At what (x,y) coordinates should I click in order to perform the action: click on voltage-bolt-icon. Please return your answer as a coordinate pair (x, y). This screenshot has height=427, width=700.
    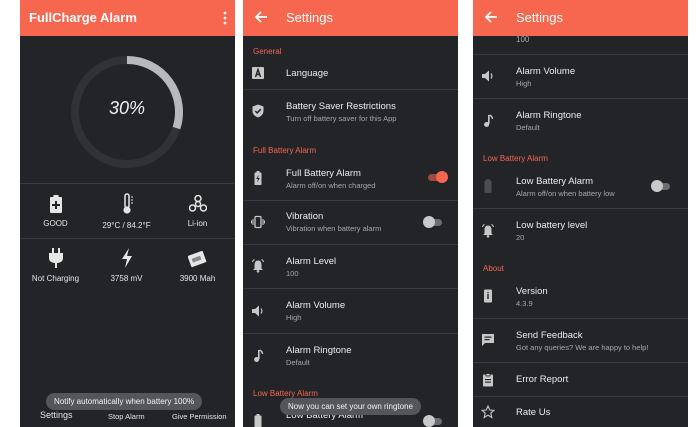
    Looking at the image, I should click on (126, 258).